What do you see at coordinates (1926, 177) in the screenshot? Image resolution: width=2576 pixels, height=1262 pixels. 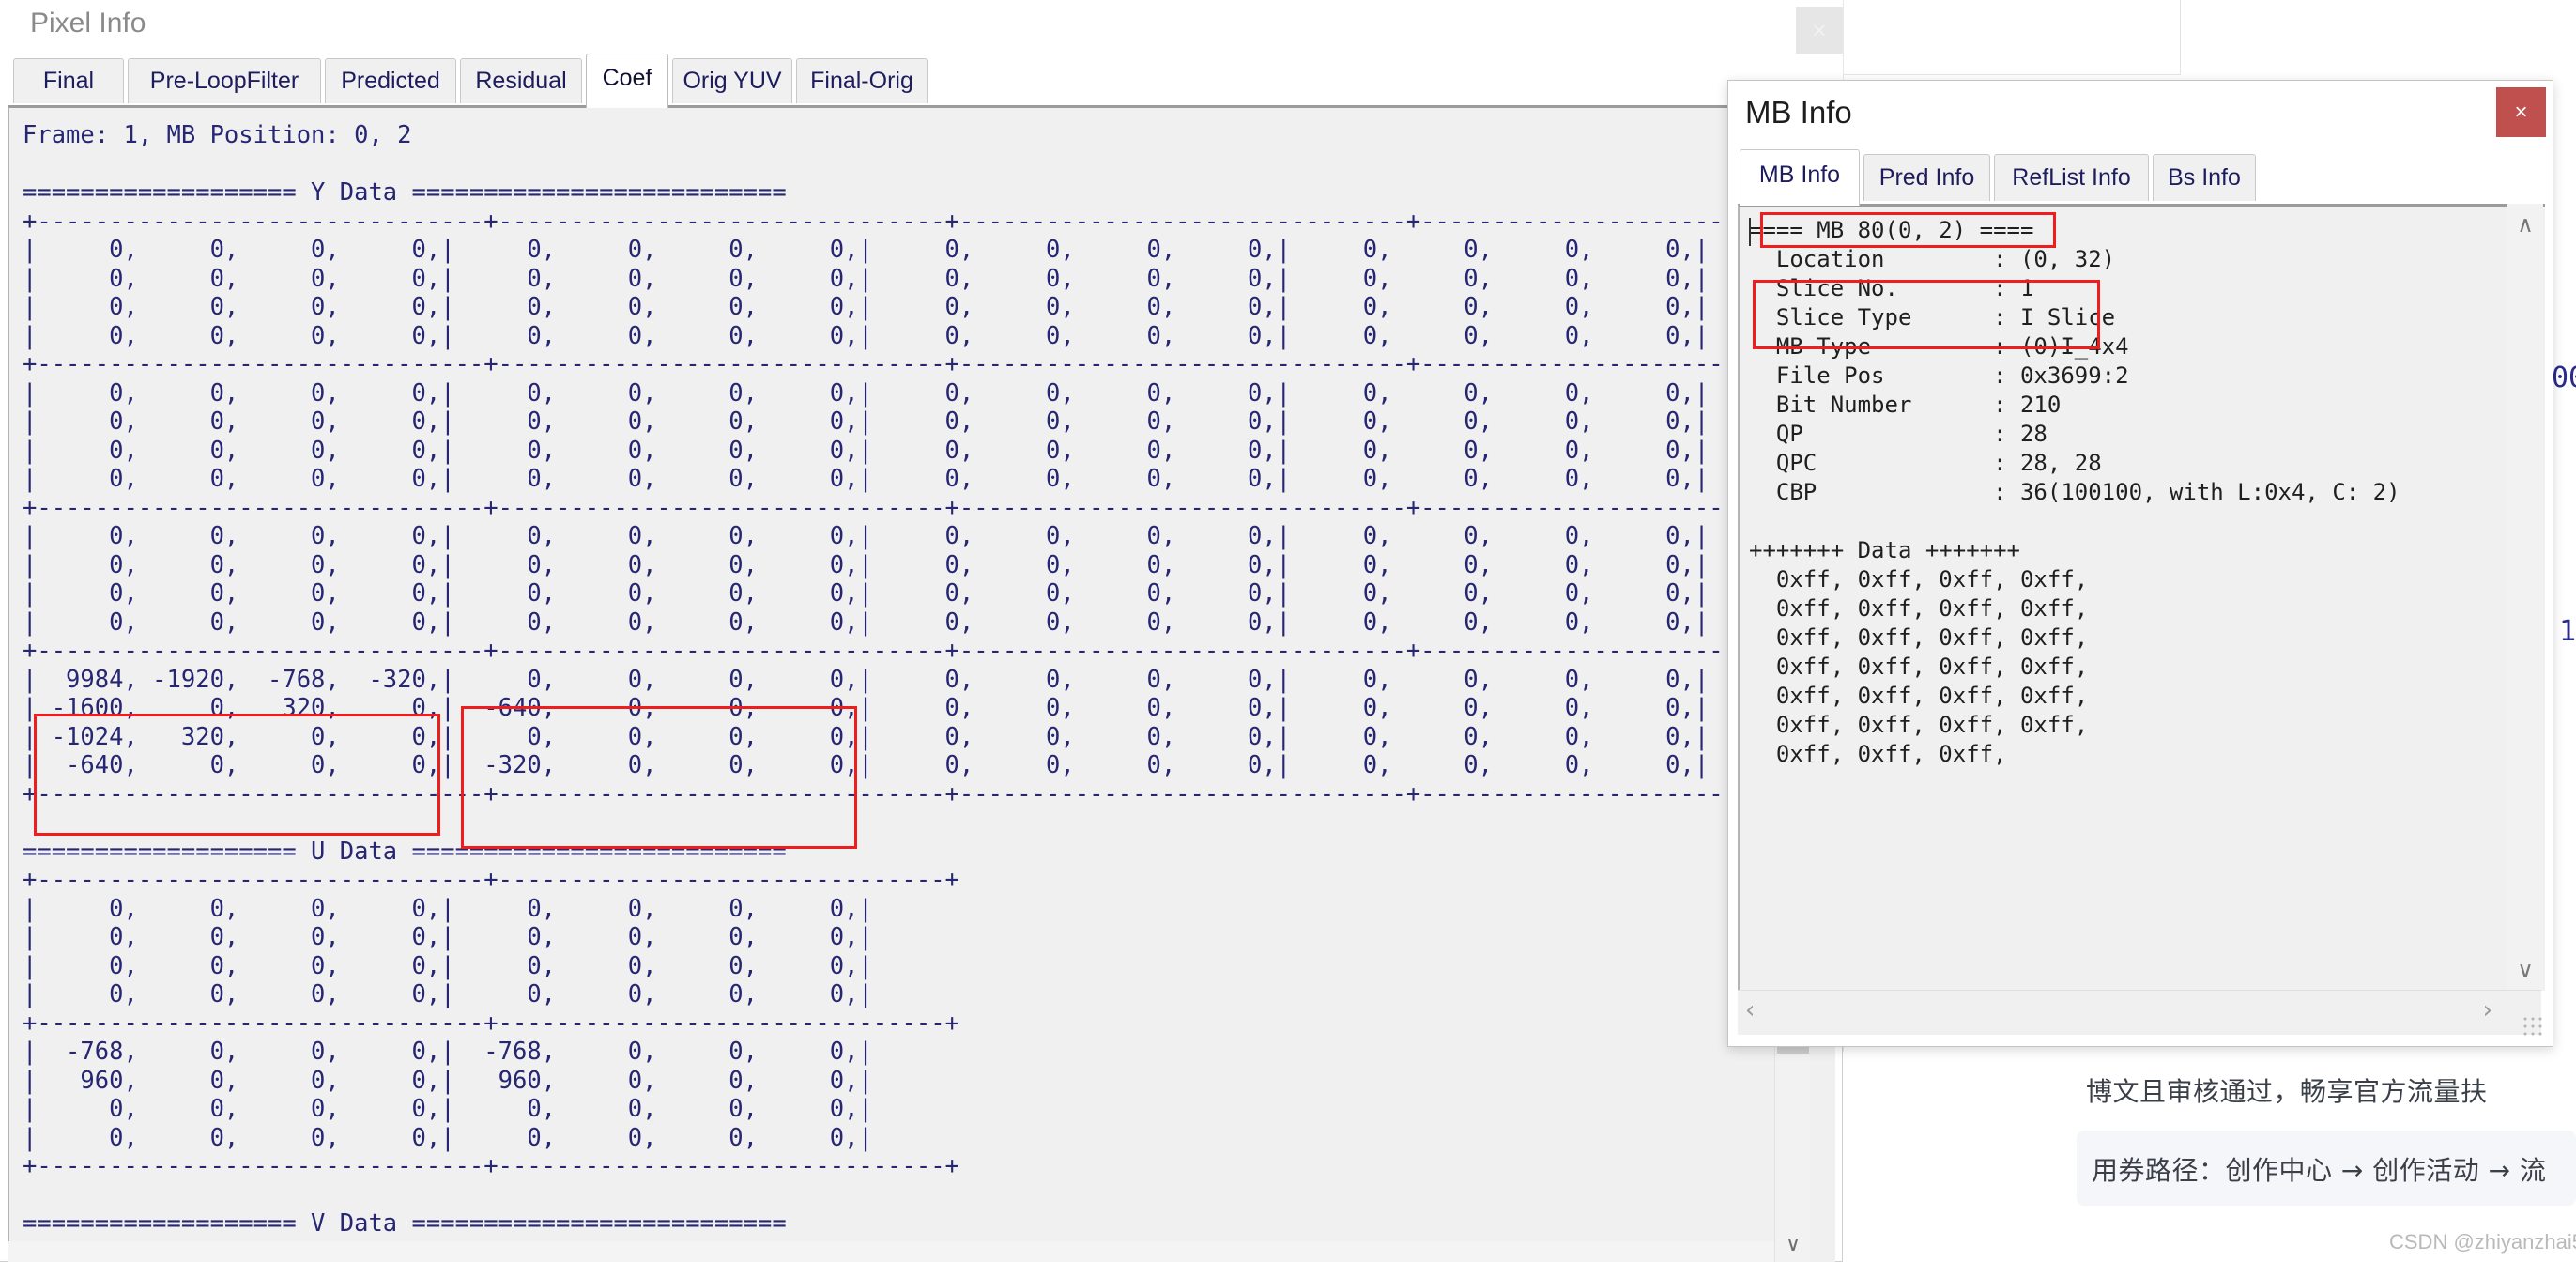 I see `mb-tab-pred-info: Pred Info` at bounding box center [1926, 177].